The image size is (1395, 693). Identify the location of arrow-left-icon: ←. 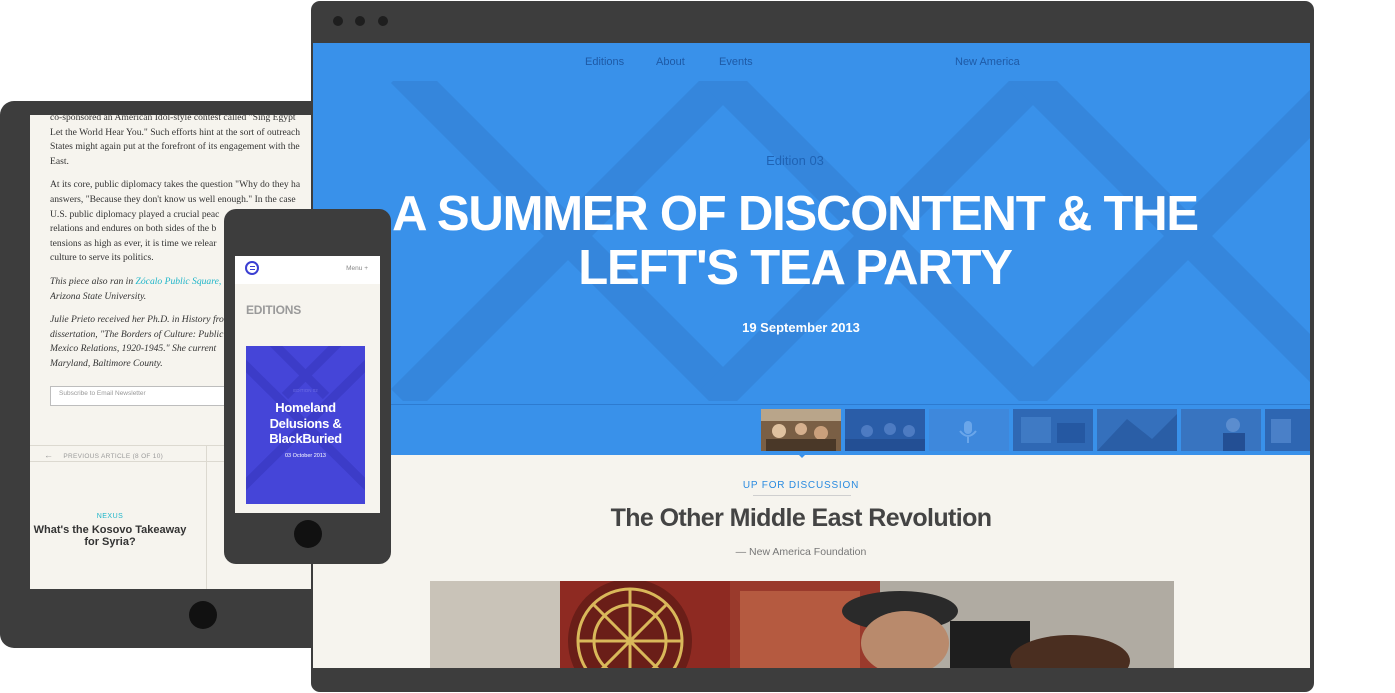
(49, 455).